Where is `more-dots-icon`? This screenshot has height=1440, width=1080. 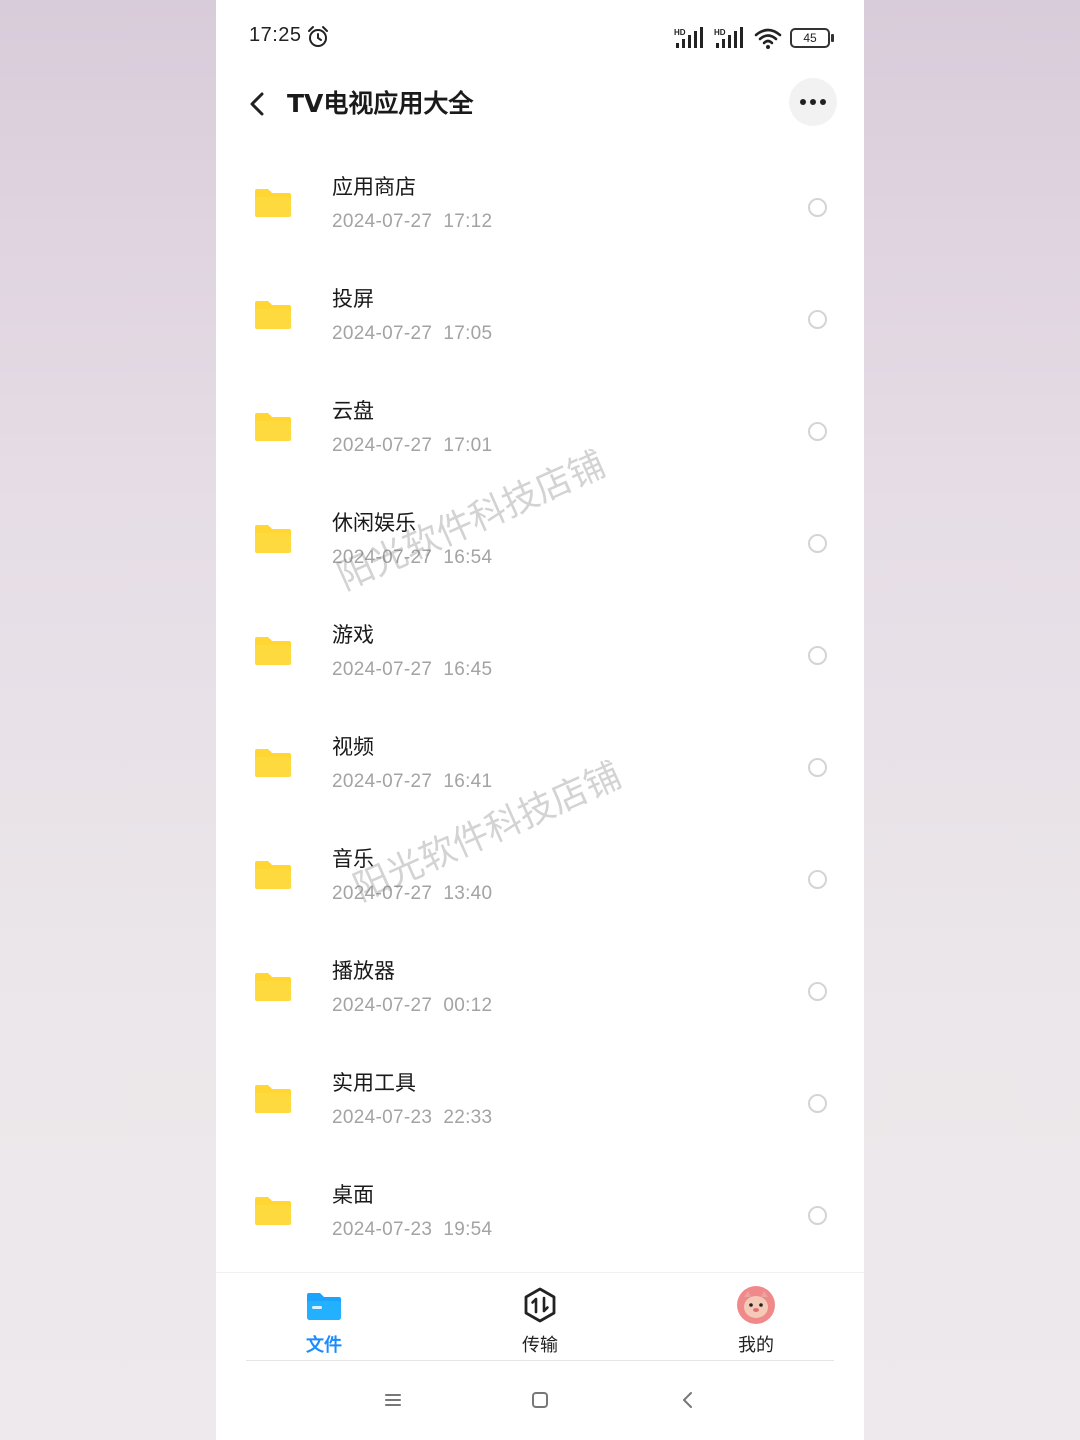
more-dots-icon is located at coordinates (813, 102).